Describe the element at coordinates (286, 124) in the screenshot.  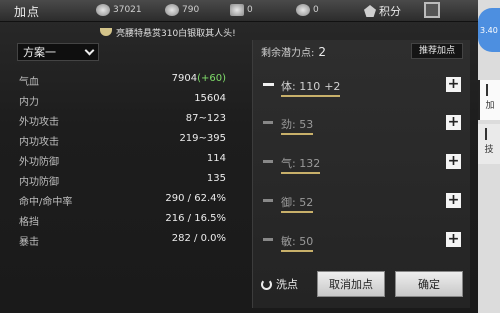
I see `attr-name: 劲` at that location.